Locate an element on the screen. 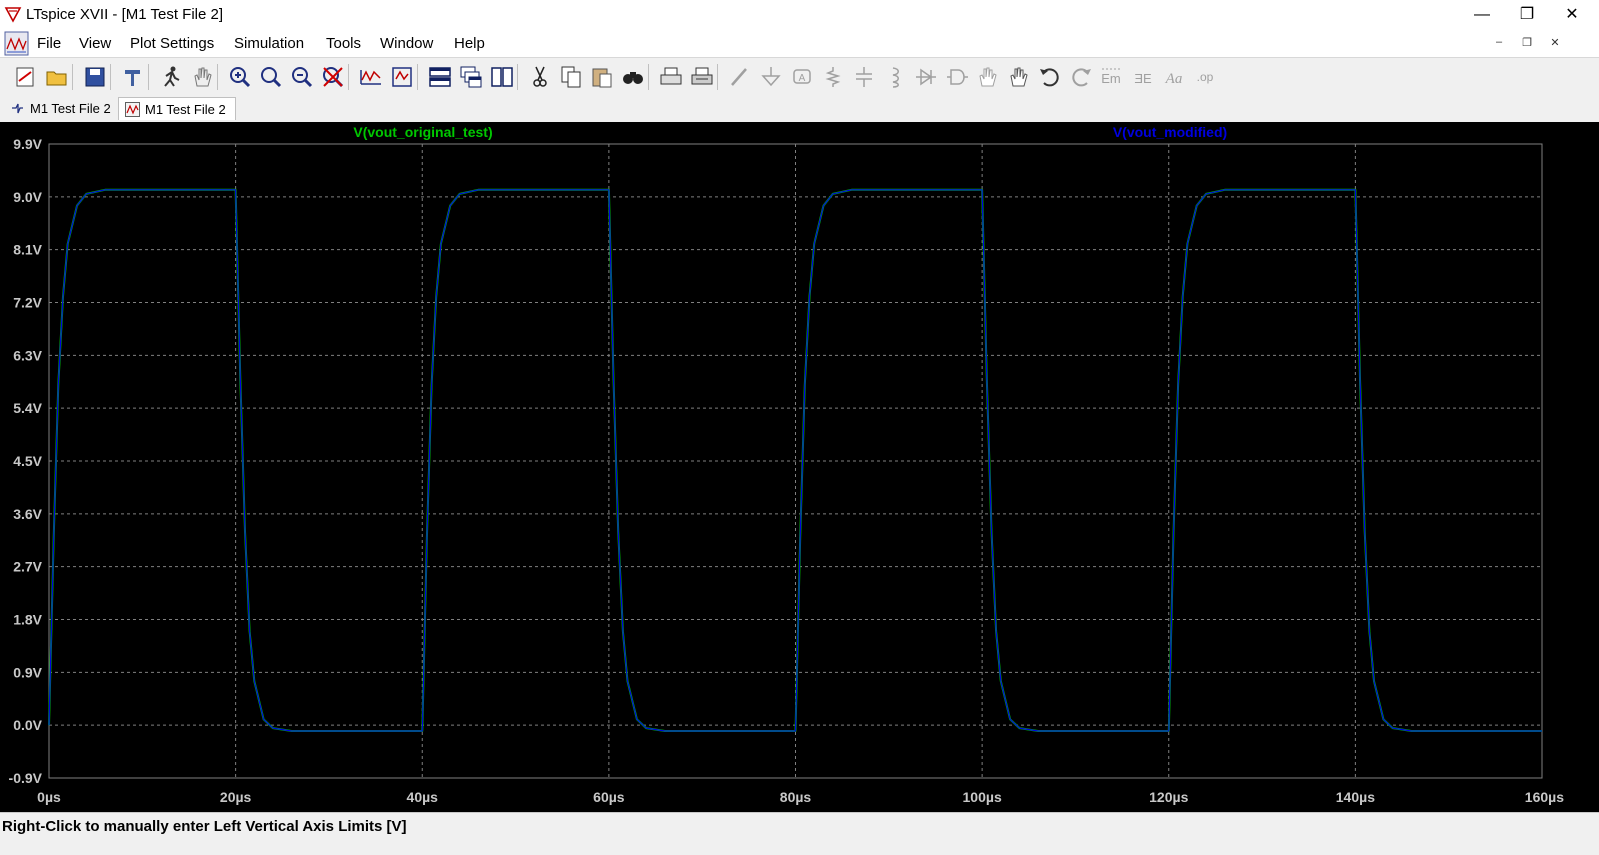  copy-icon is located at coordinates (571, 77).